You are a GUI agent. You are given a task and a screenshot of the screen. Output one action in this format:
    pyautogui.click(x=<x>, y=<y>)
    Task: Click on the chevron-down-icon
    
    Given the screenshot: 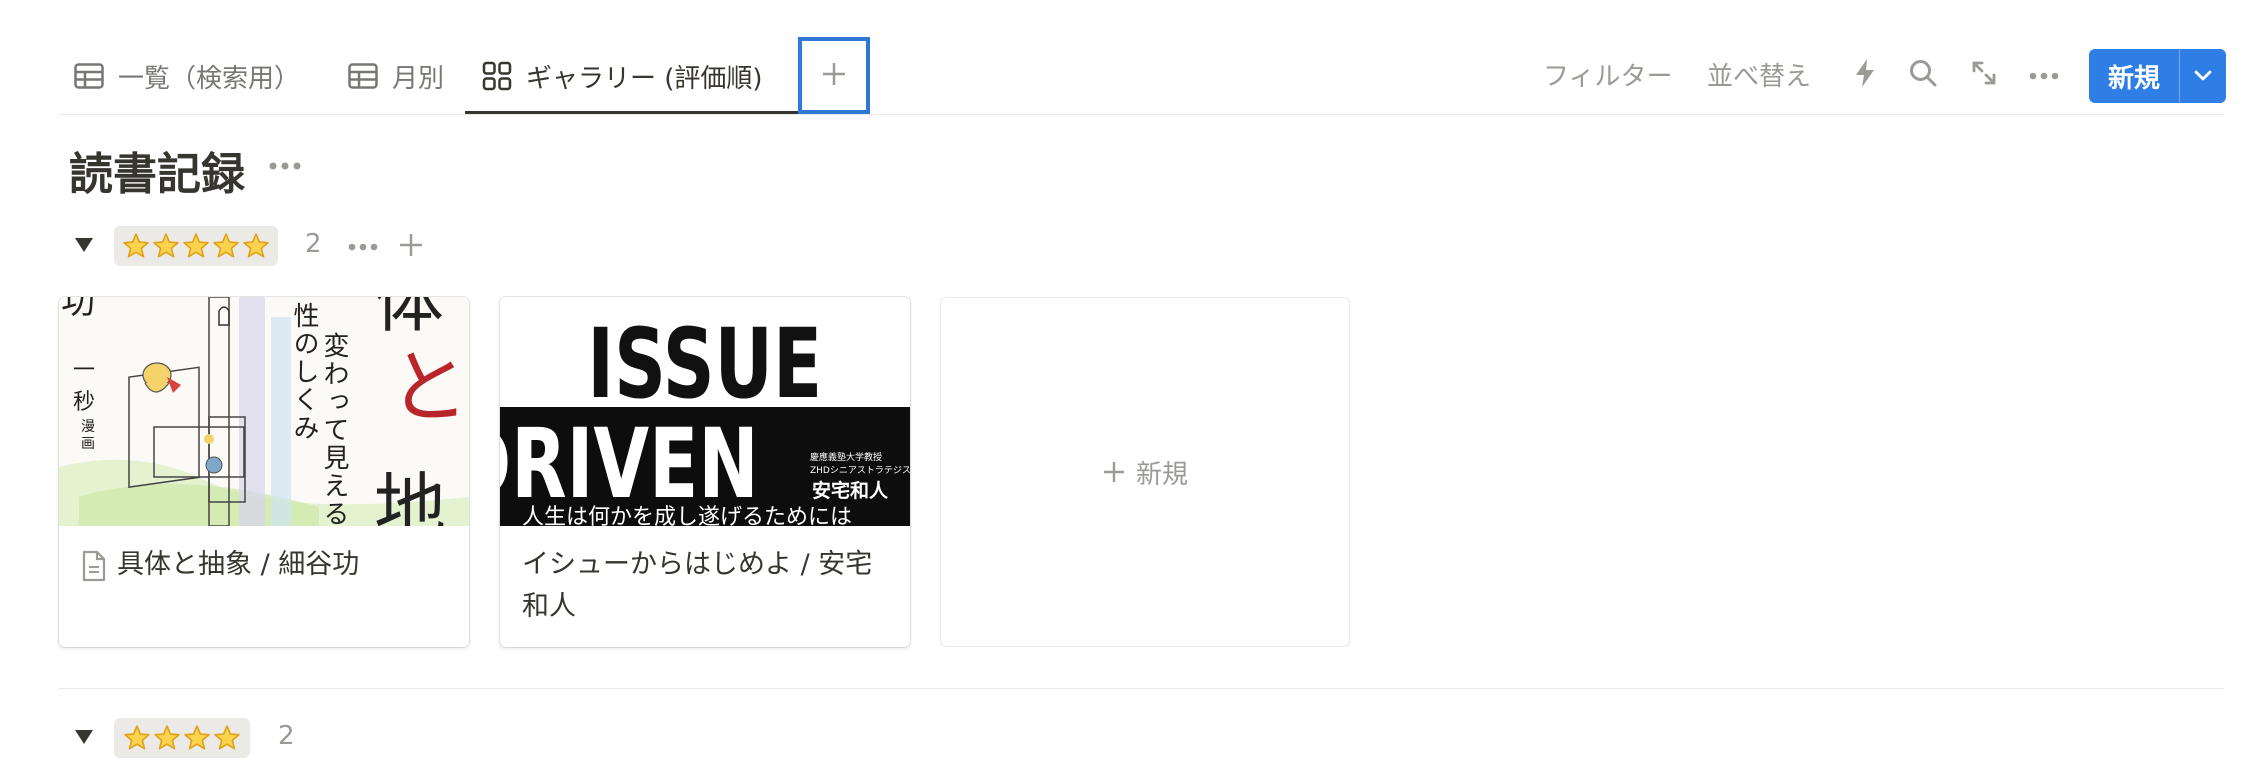 What is the action you would take?
    pyautogui.click(x=2203, y=76)
    